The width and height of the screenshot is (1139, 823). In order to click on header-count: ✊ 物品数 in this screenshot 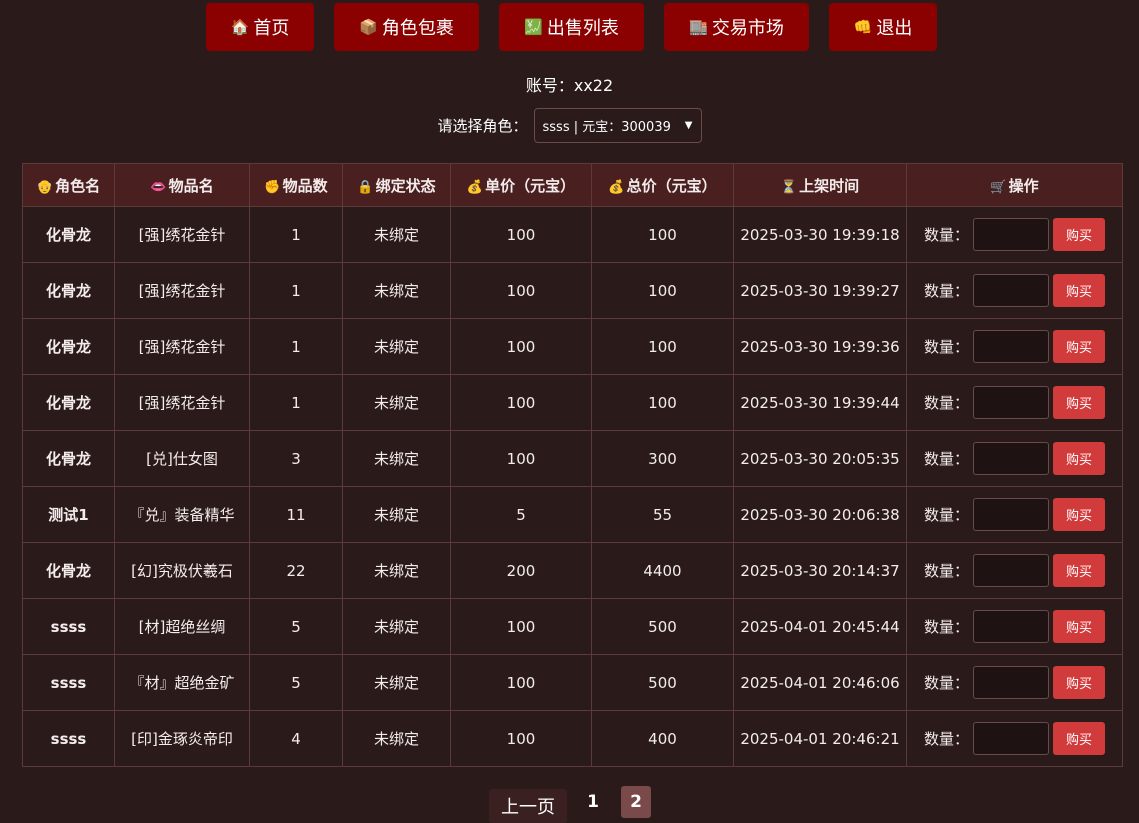, I will do `click(296, 185)`.